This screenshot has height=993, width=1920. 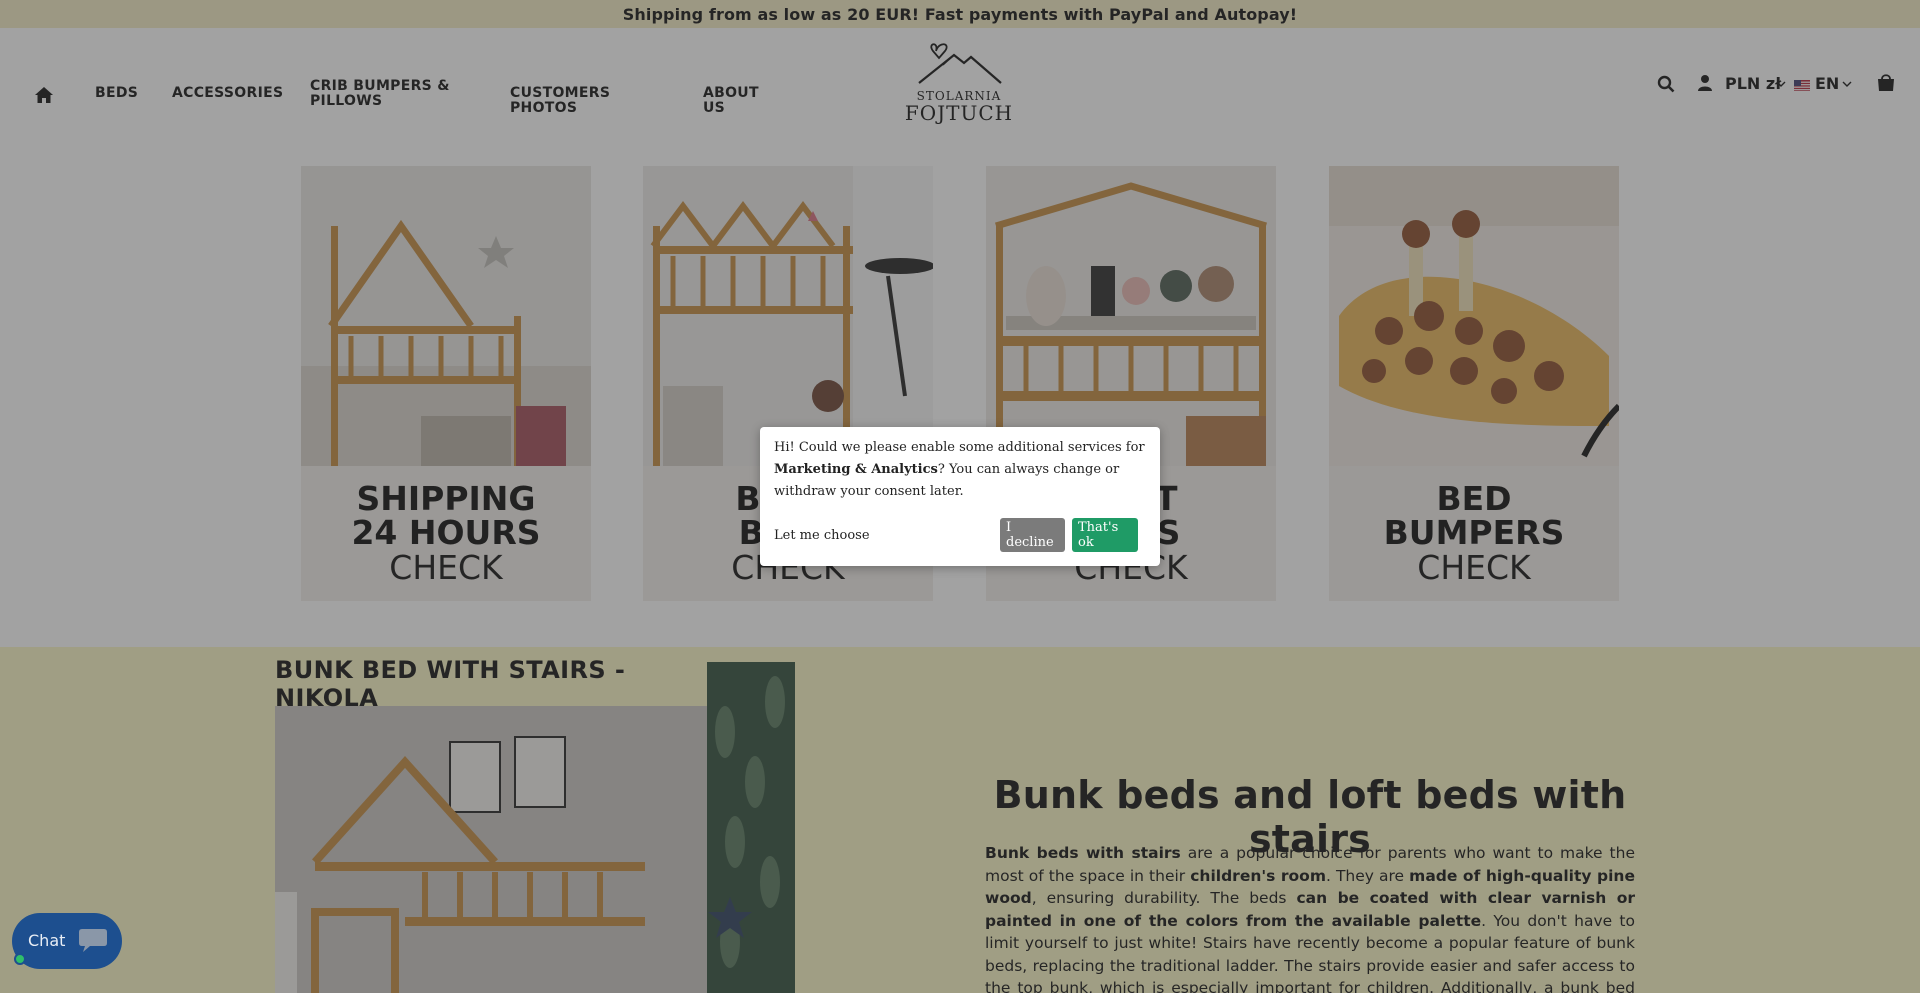 What do you see at coordinates (20, 959) in the screenshot?
I see `online-status-dot` at bounding box center [20, 959].